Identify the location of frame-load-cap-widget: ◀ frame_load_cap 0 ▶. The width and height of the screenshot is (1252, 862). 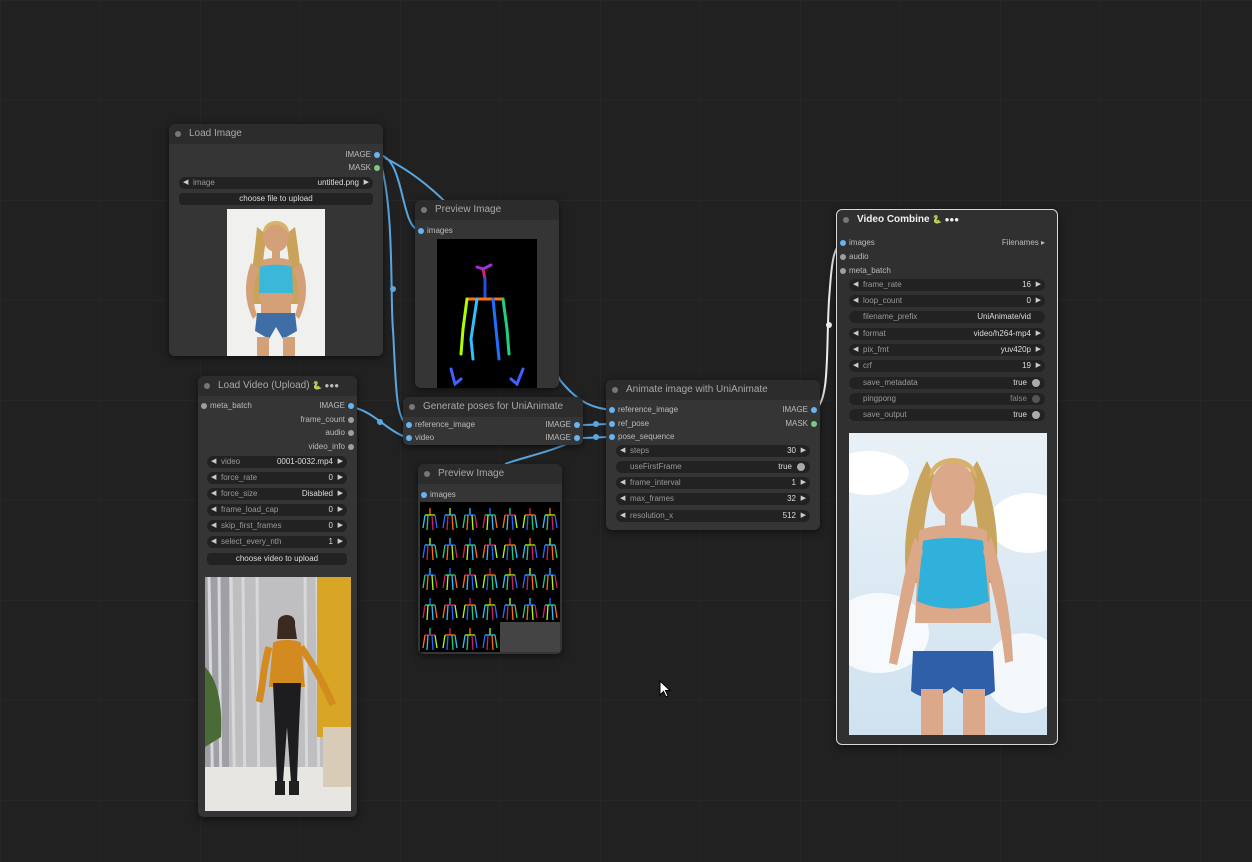
(277, 510).